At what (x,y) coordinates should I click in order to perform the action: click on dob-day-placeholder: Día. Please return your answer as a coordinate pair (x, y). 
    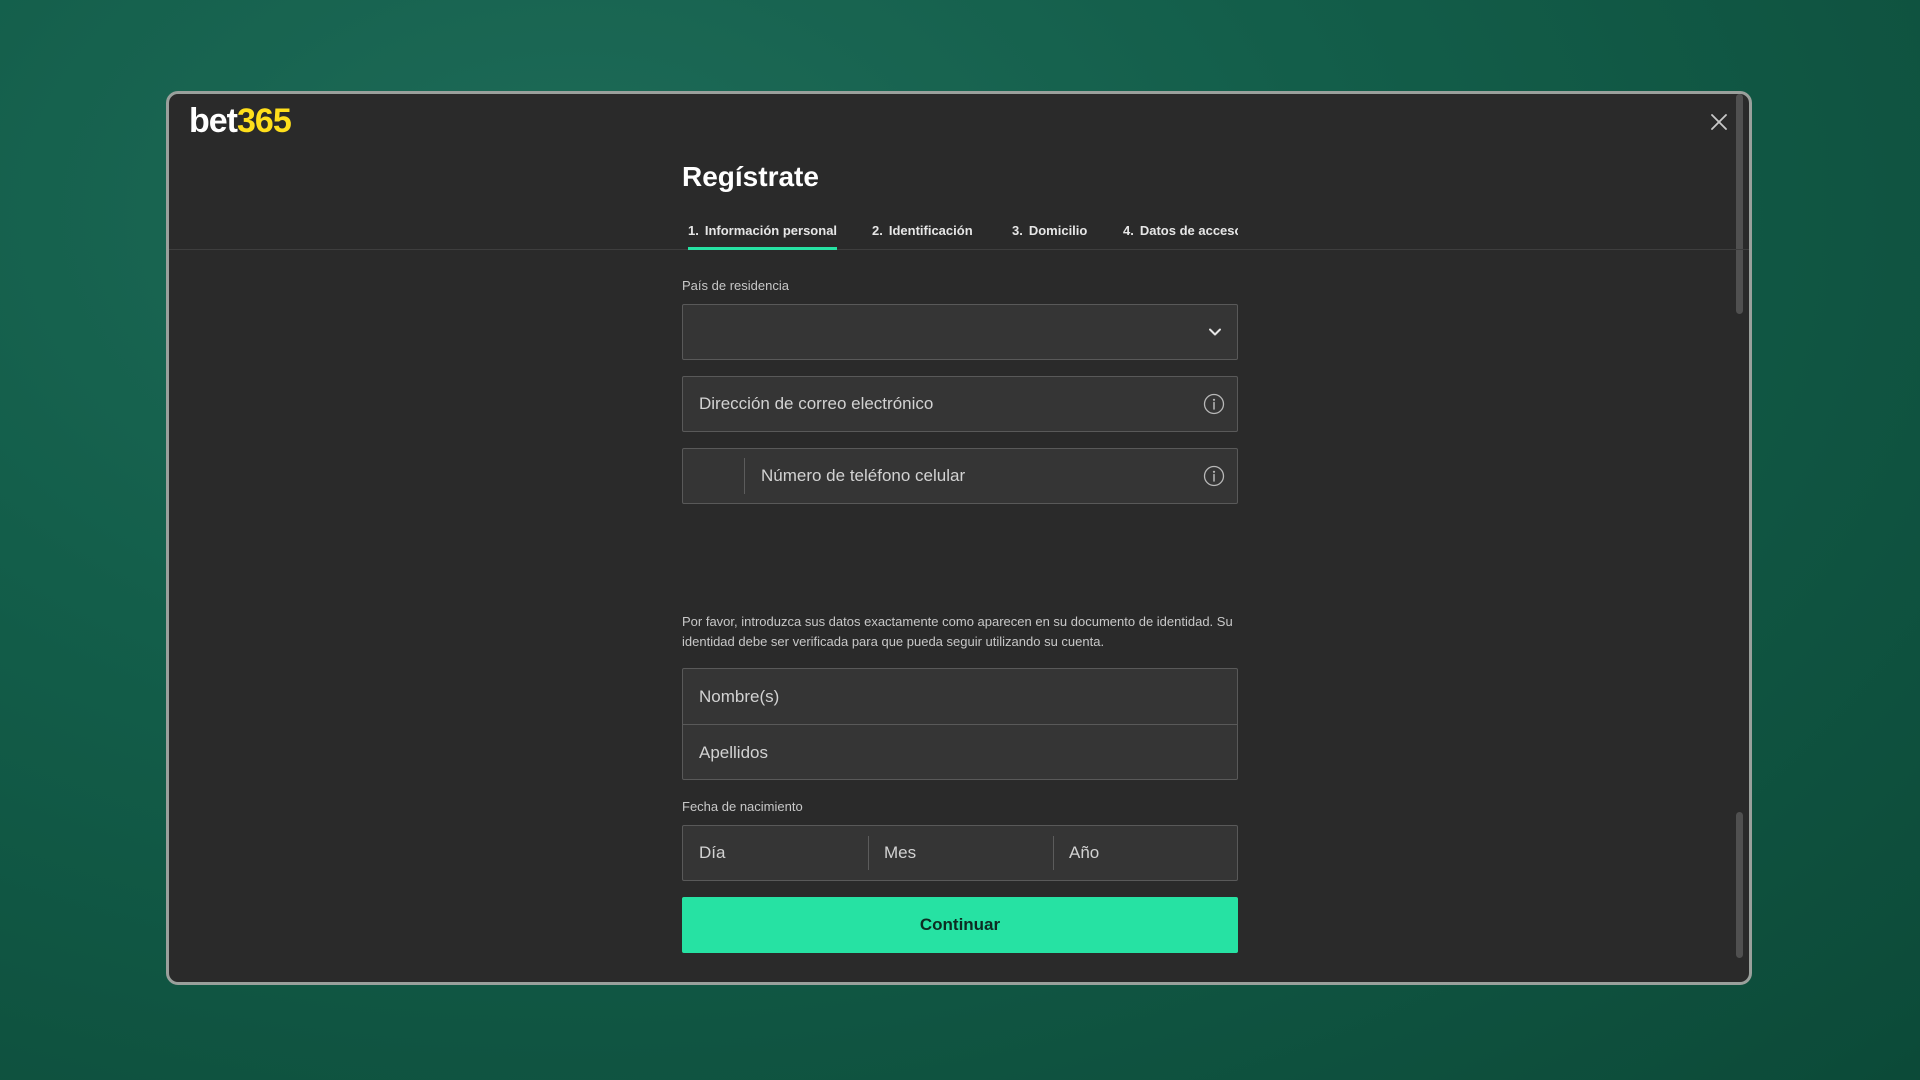
    Looking at the image, I should click on (712, 852).